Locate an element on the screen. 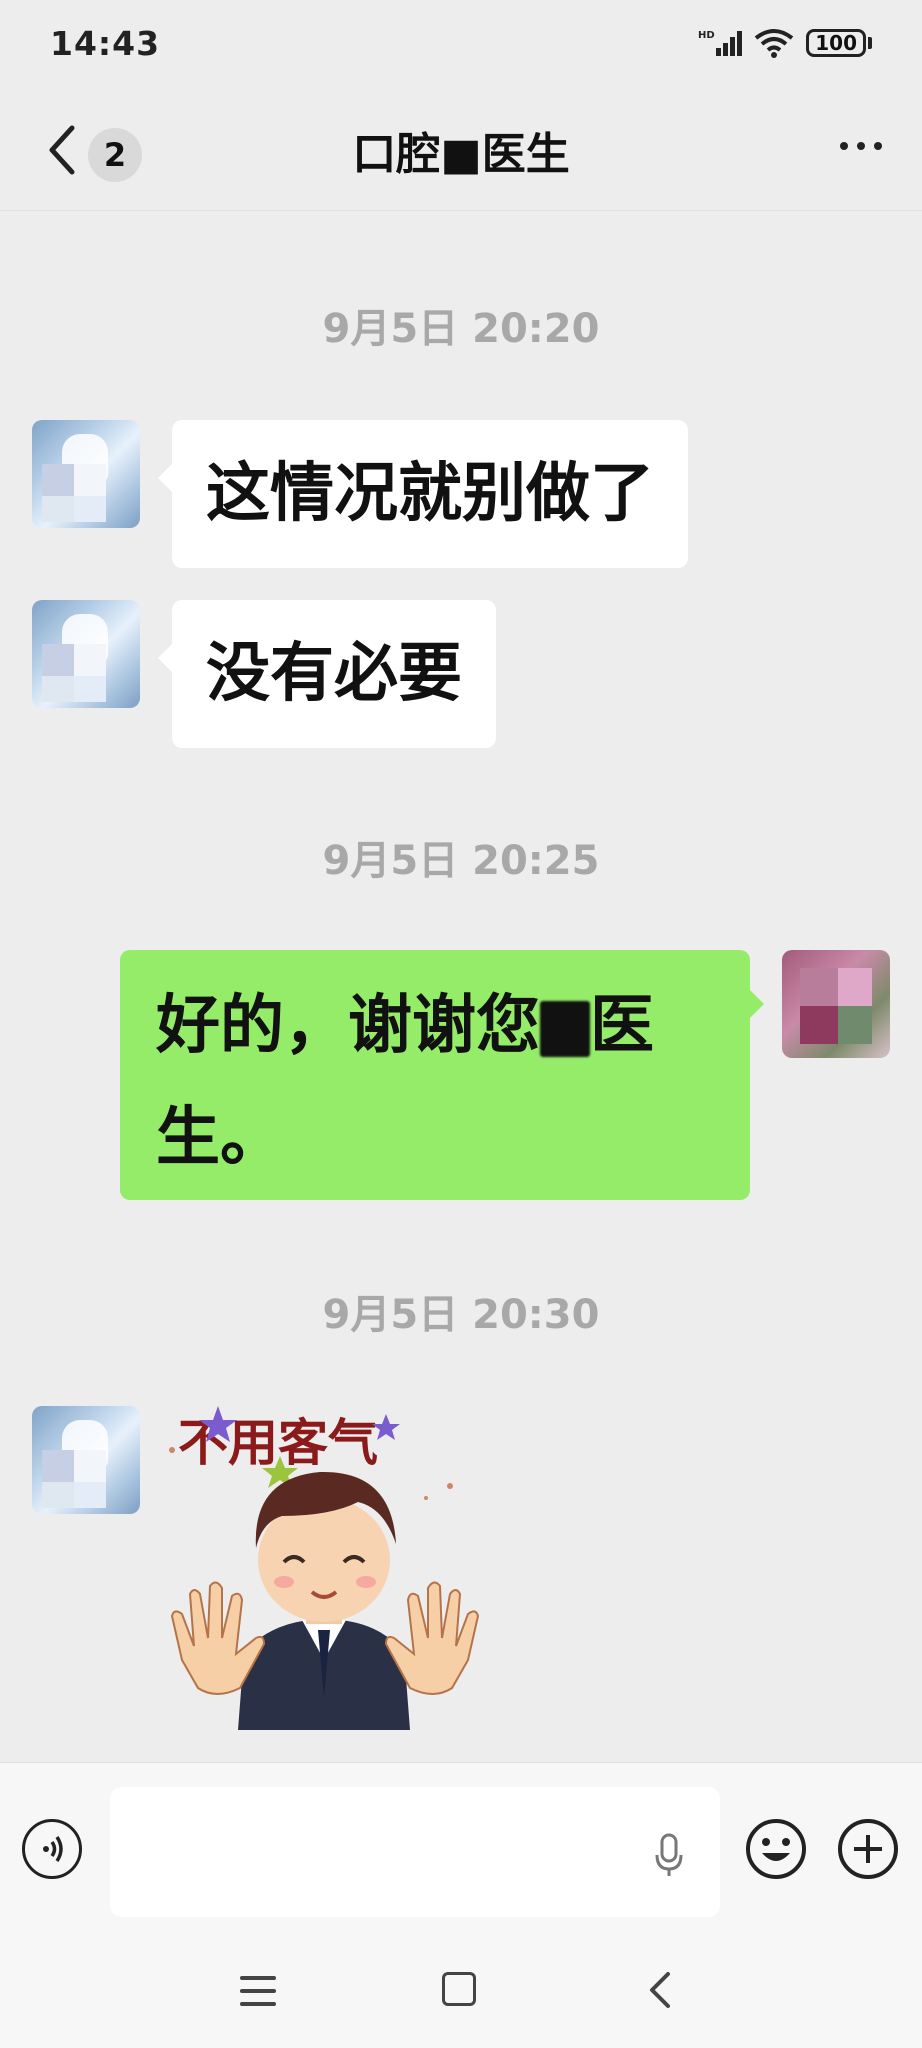  sticker-image: 不用客气 is located at coordinates (325, 1564).